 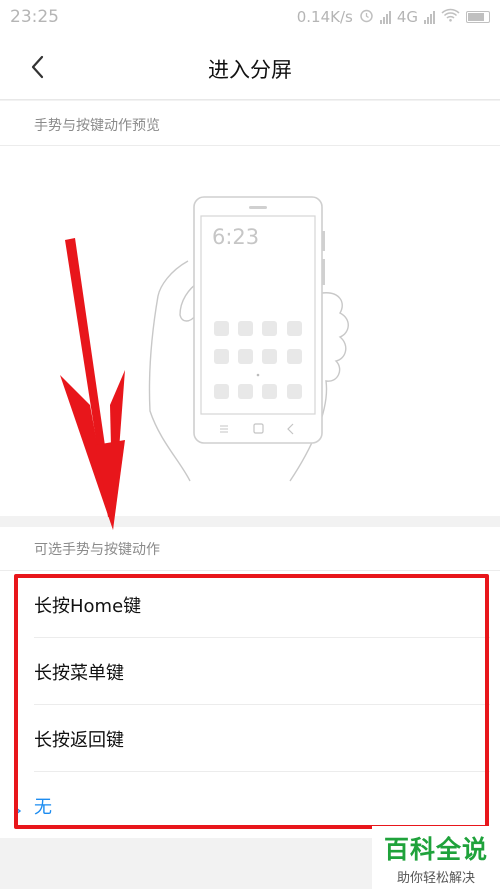 I want to click on wifi-icon, so click(x=450, y=17).